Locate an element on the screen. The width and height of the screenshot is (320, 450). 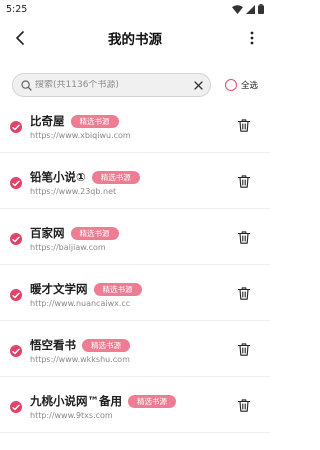
top-app-bar: 我的书源 is located at coordinates (135, 38).